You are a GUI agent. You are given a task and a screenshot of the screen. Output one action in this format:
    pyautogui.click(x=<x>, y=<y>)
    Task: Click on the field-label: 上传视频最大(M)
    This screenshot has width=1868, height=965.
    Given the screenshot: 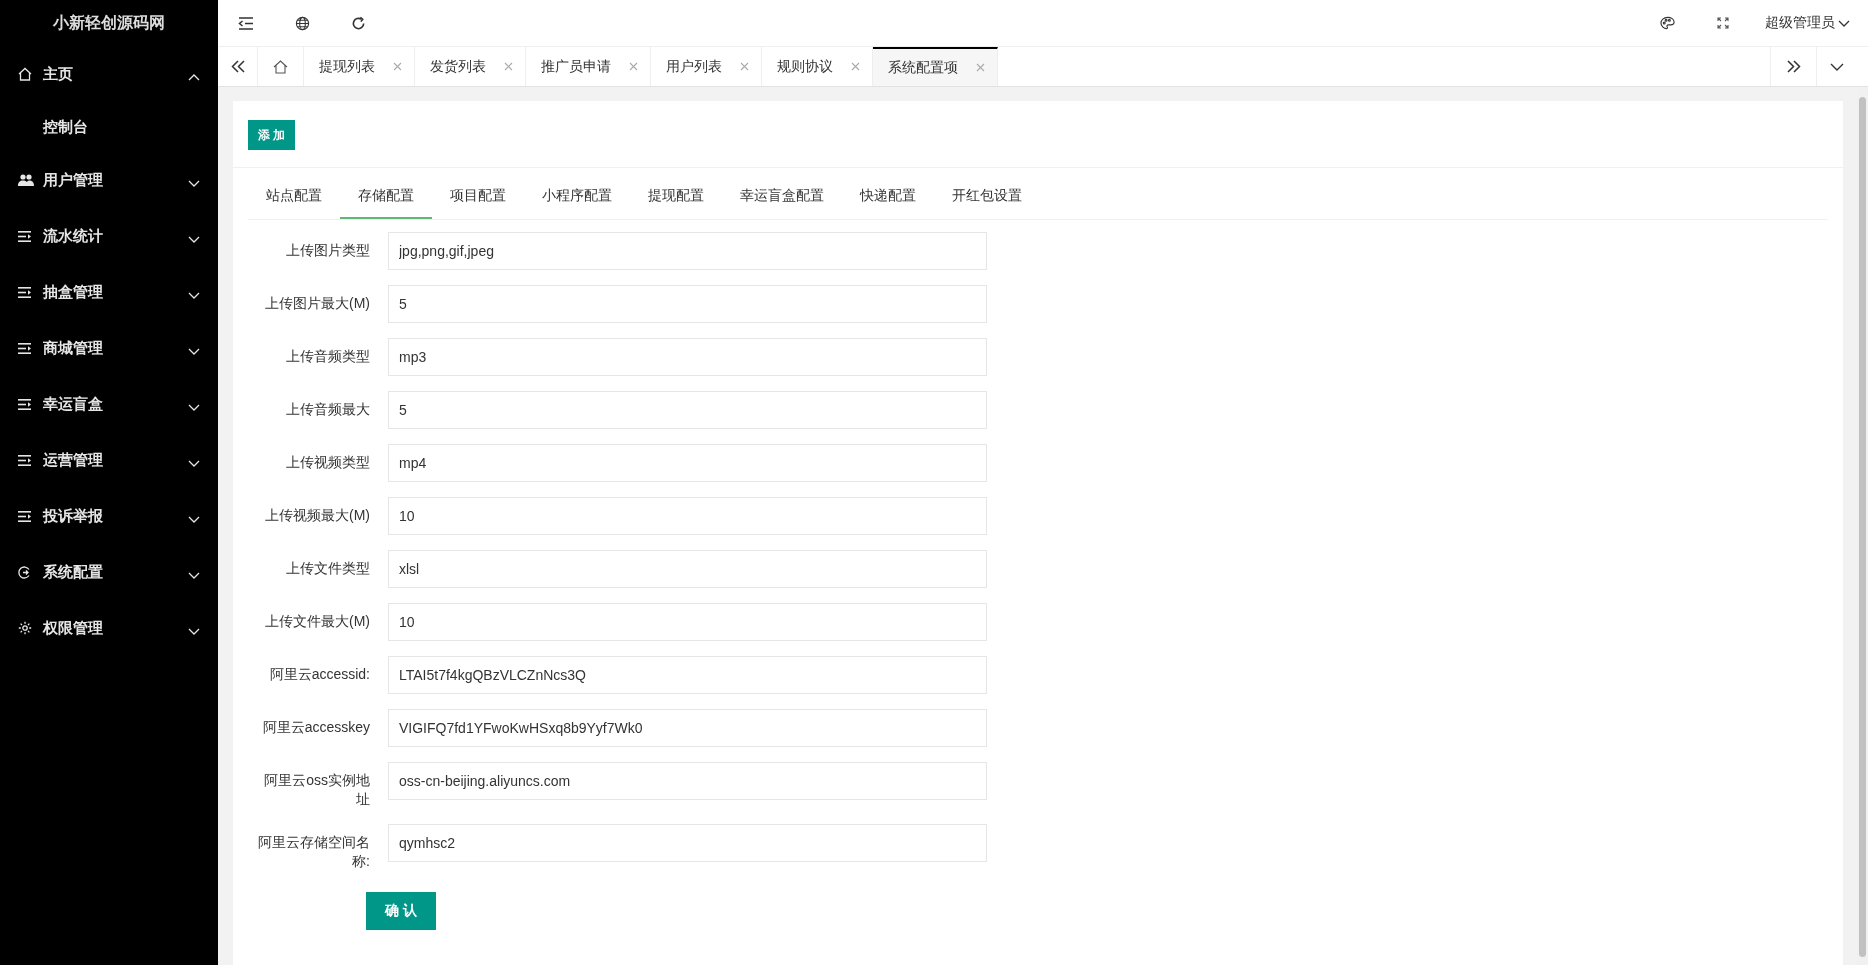 What is the action you would take?
    pyautogui.click(x=317, y=515)
    